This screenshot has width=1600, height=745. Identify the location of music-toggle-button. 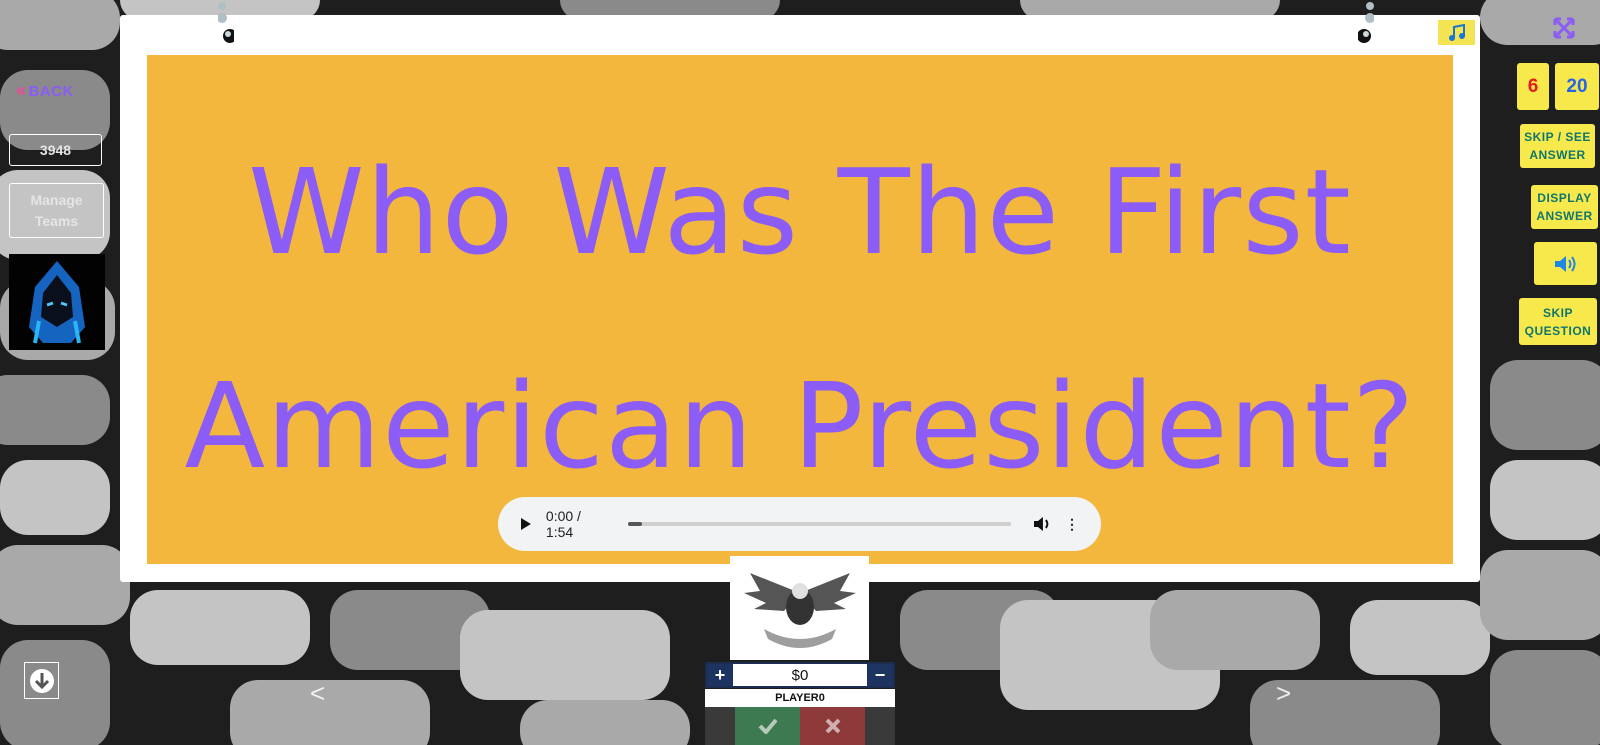
(1456, 32).